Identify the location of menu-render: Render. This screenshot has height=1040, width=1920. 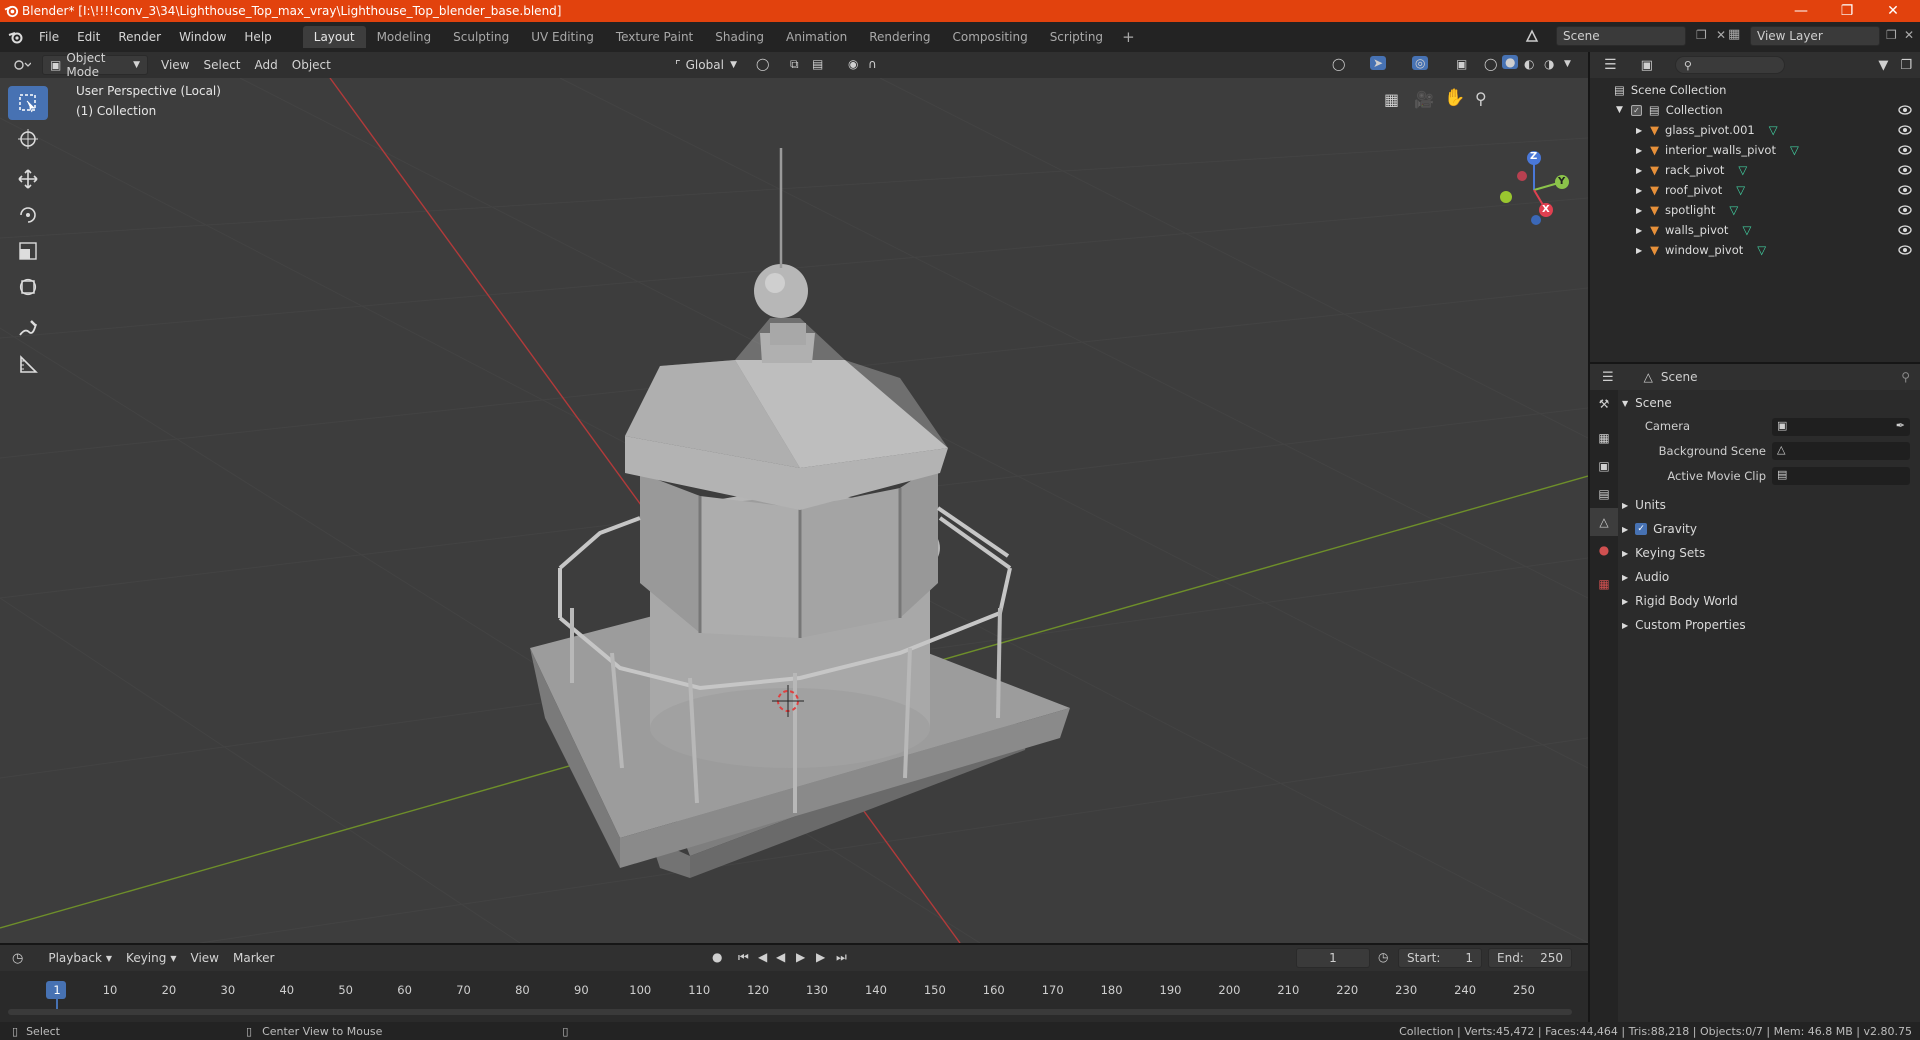
(139, 37).